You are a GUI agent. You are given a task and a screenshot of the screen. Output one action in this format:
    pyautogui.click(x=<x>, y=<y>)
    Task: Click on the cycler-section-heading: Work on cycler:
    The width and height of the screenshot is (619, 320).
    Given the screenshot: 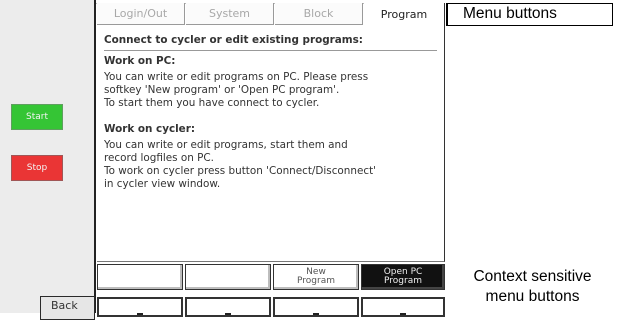 What is the action you would take?
    pyautogui.click(x=150, y=129)
    